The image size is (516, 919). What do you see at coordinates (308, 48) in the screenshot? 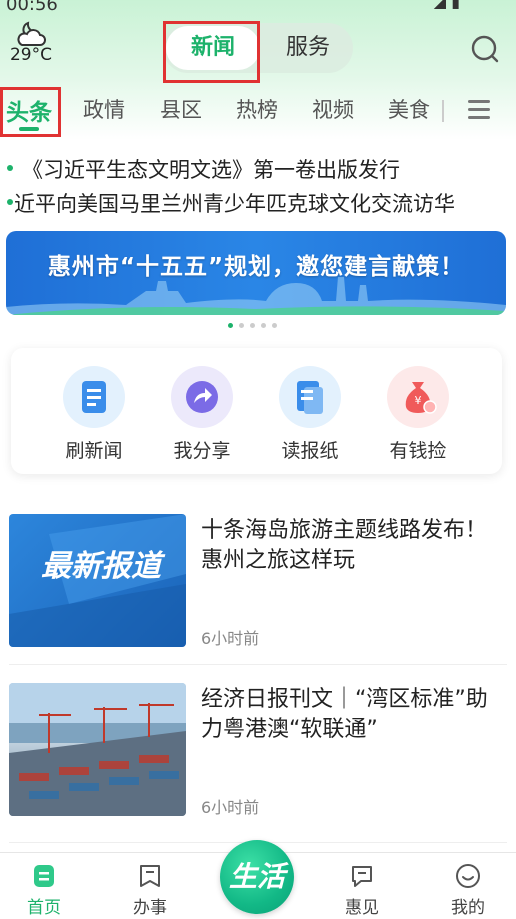
I see `tab-service: 服务` at bounding box center [308, 48].